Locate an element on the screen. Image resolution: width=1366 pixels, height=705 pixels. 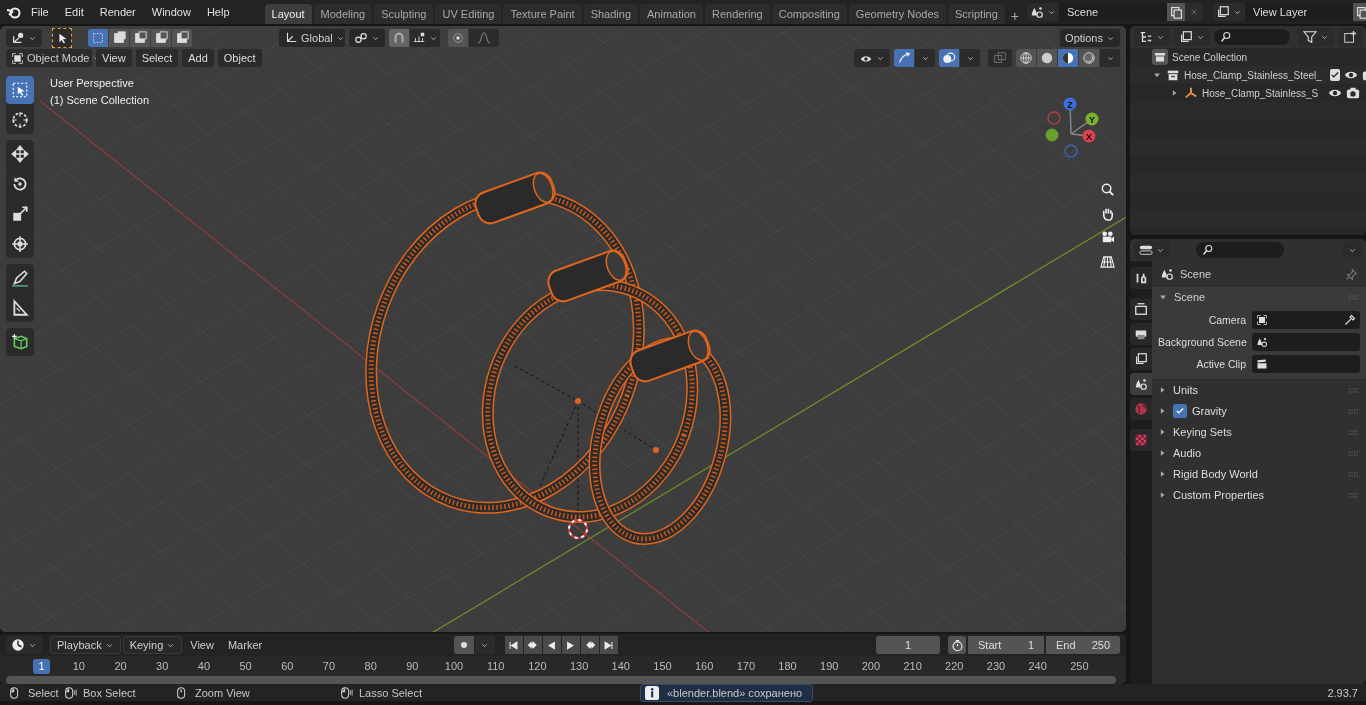
filter-dropdown is located at coordinates (1316, 37).